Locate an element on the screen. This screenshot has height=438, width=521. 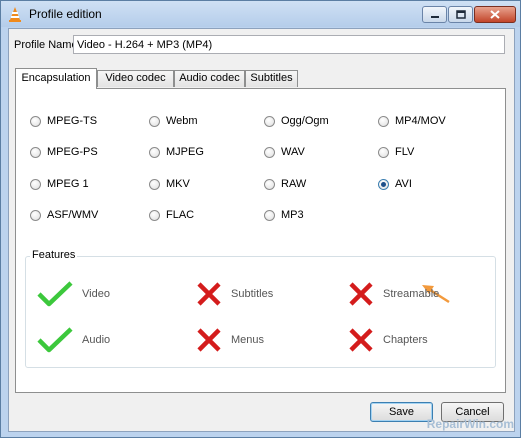
radio-mpeg-ts: MPEG-TS is located at coordinates (63, 121).